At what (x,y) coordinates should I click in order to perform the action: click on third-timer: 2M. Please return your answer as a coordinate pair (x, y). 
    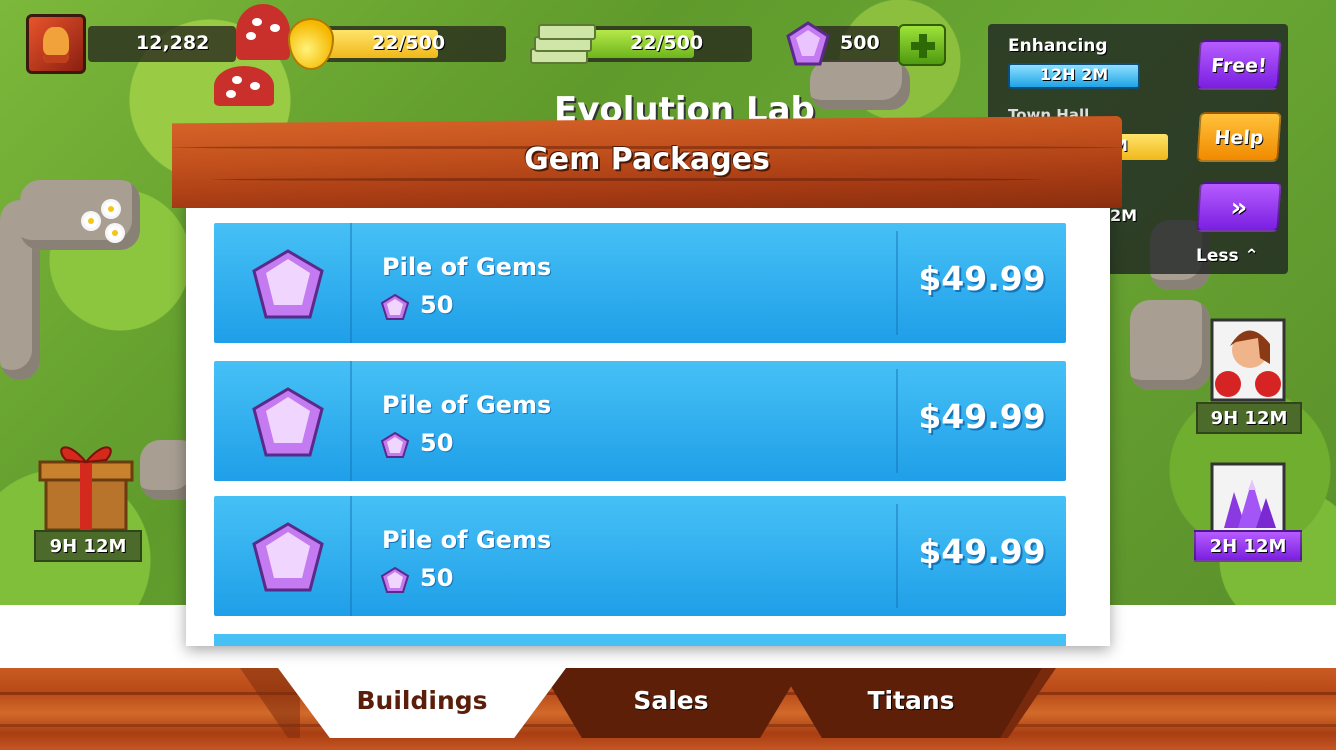
    Looking at the image, I should click on (1124, 215).